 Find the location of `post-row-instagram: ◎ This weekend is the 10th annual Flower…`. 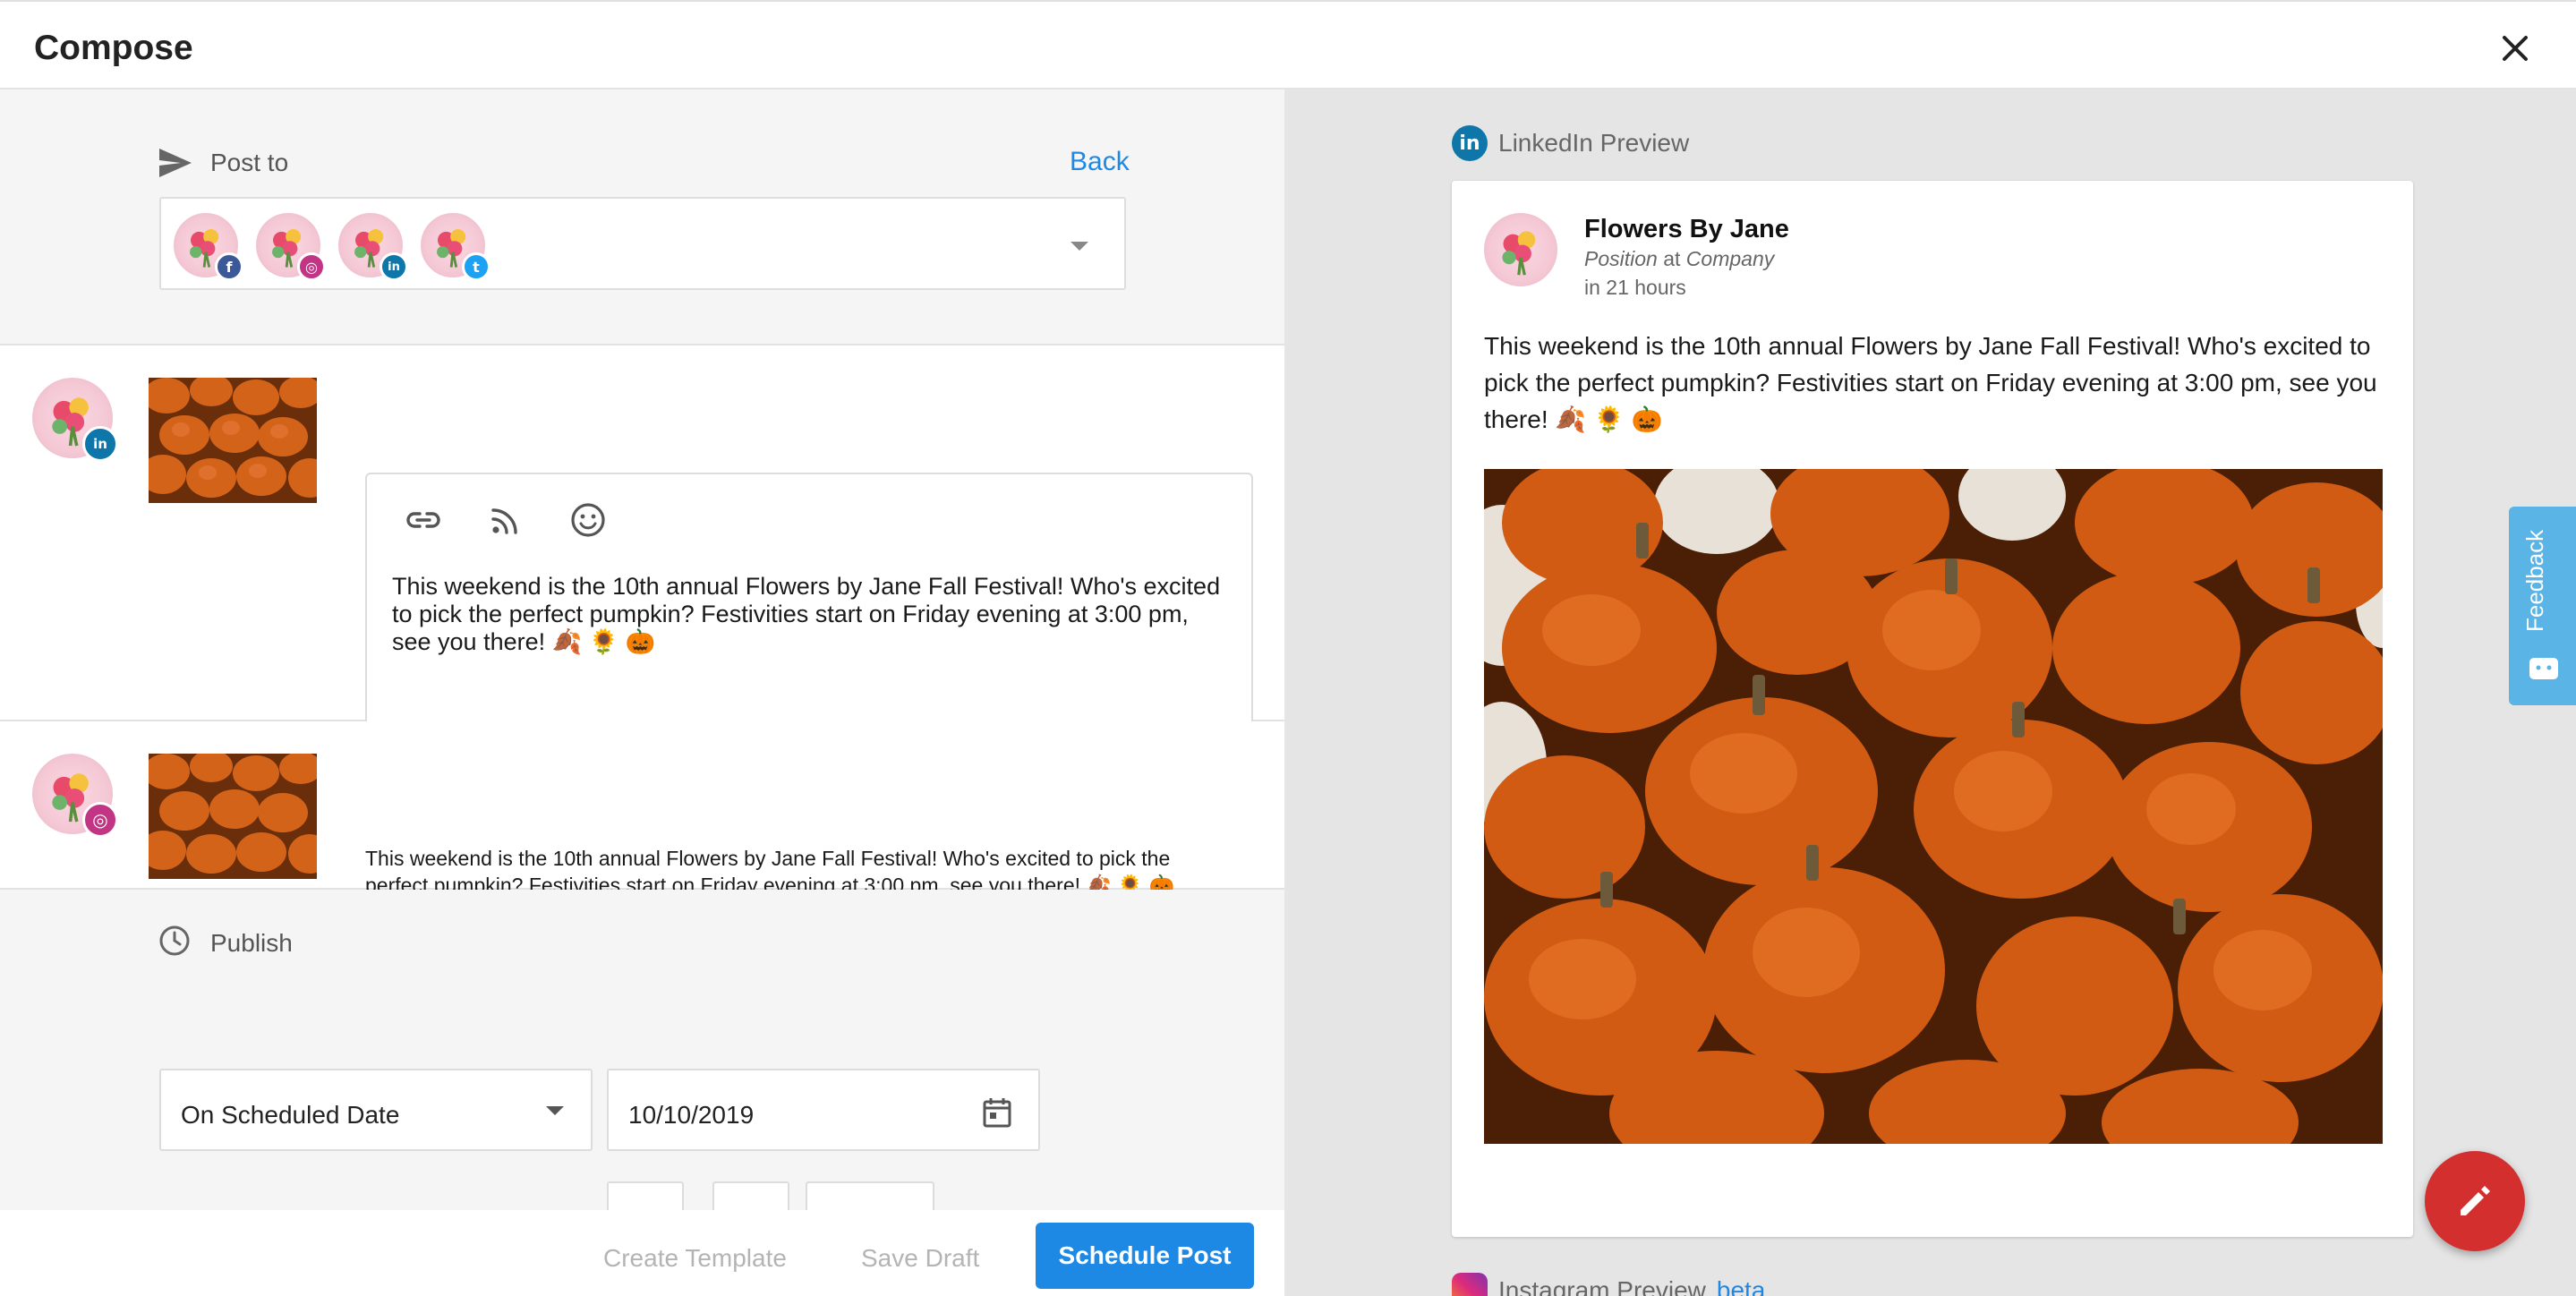

post-row-instagram: ◎ This weekend is the 10th annual Flower… is located at coordinates (642, 809).